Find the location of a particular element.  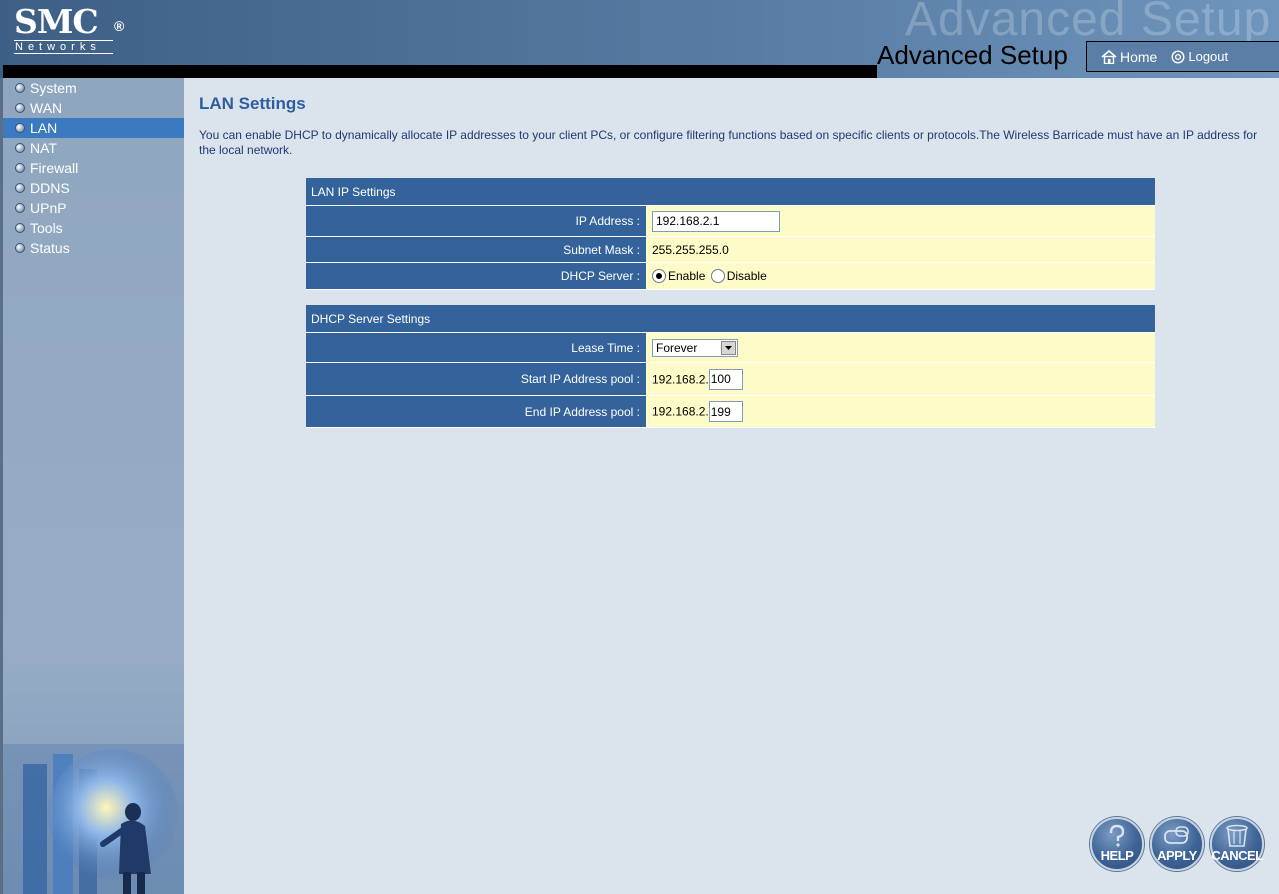

sidebar-item-status: Status is located at coordinates (93, 248).